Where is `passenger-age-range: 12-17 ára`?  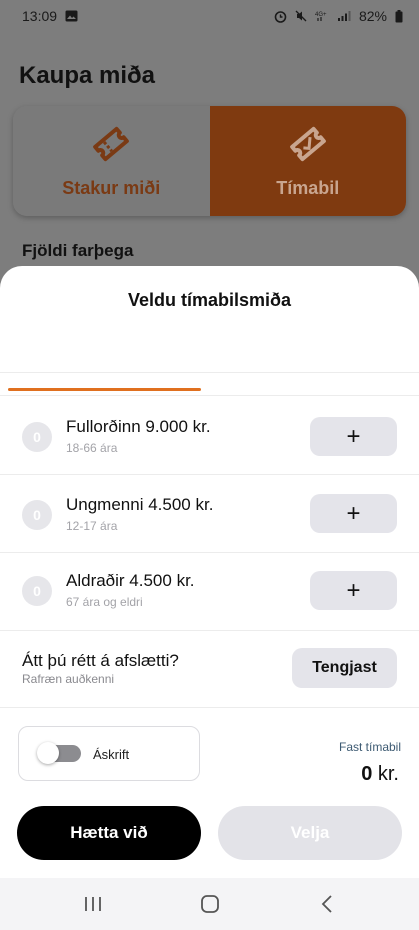
passenger-age-range: 12-17 ára is located at coordinates (92, 526).